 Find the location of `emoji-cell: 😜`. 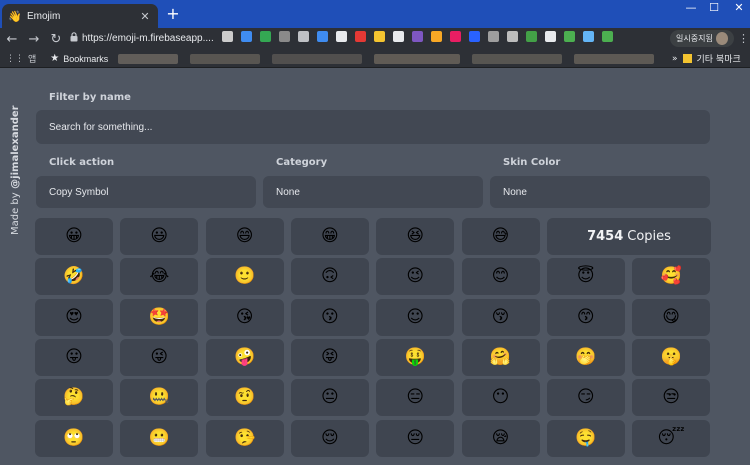

emoji-cell: 😜 is located at coordinates (159, 357).